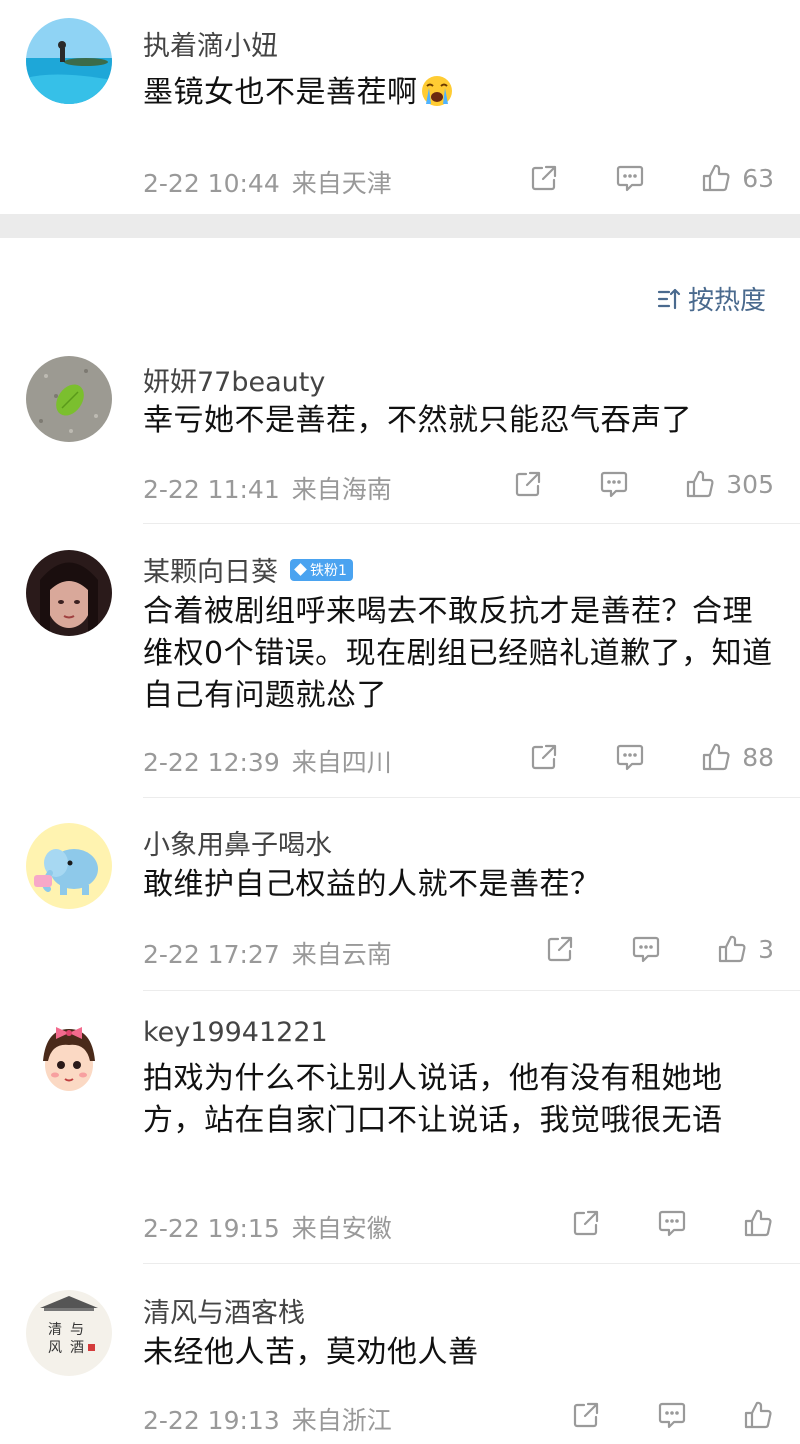 Image resolution: width=800 pixels, height=1444 pixels. I want to click on like-count: 63, so click(758, 178).